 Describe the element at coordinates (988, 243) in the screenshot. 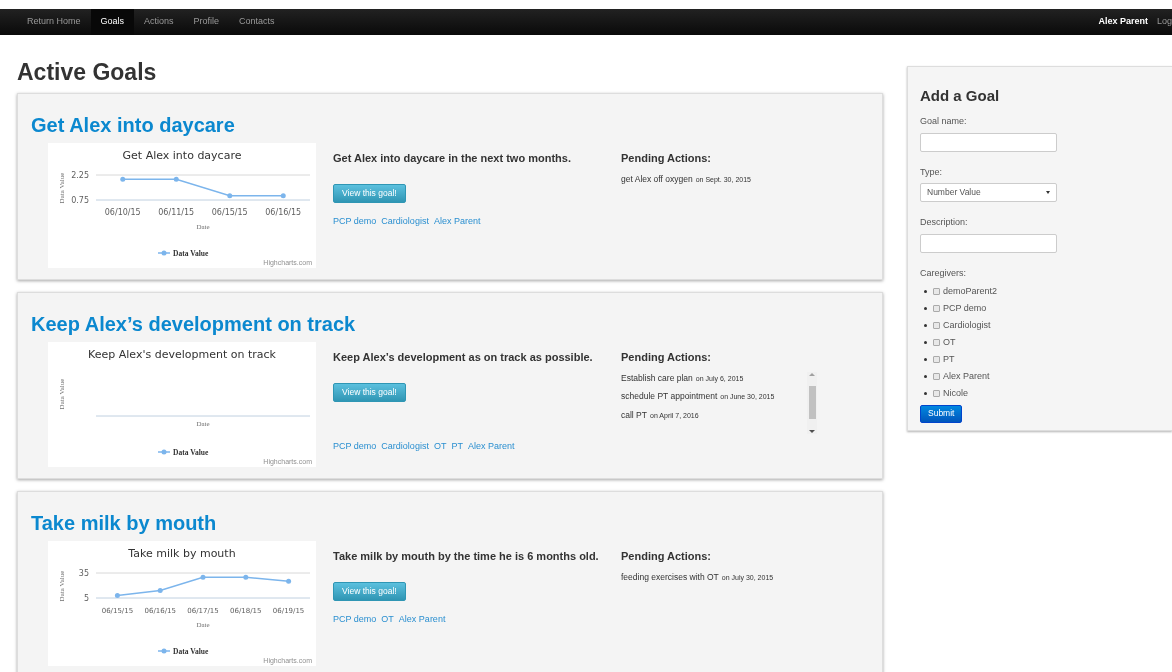

I see `description-input` at that location.